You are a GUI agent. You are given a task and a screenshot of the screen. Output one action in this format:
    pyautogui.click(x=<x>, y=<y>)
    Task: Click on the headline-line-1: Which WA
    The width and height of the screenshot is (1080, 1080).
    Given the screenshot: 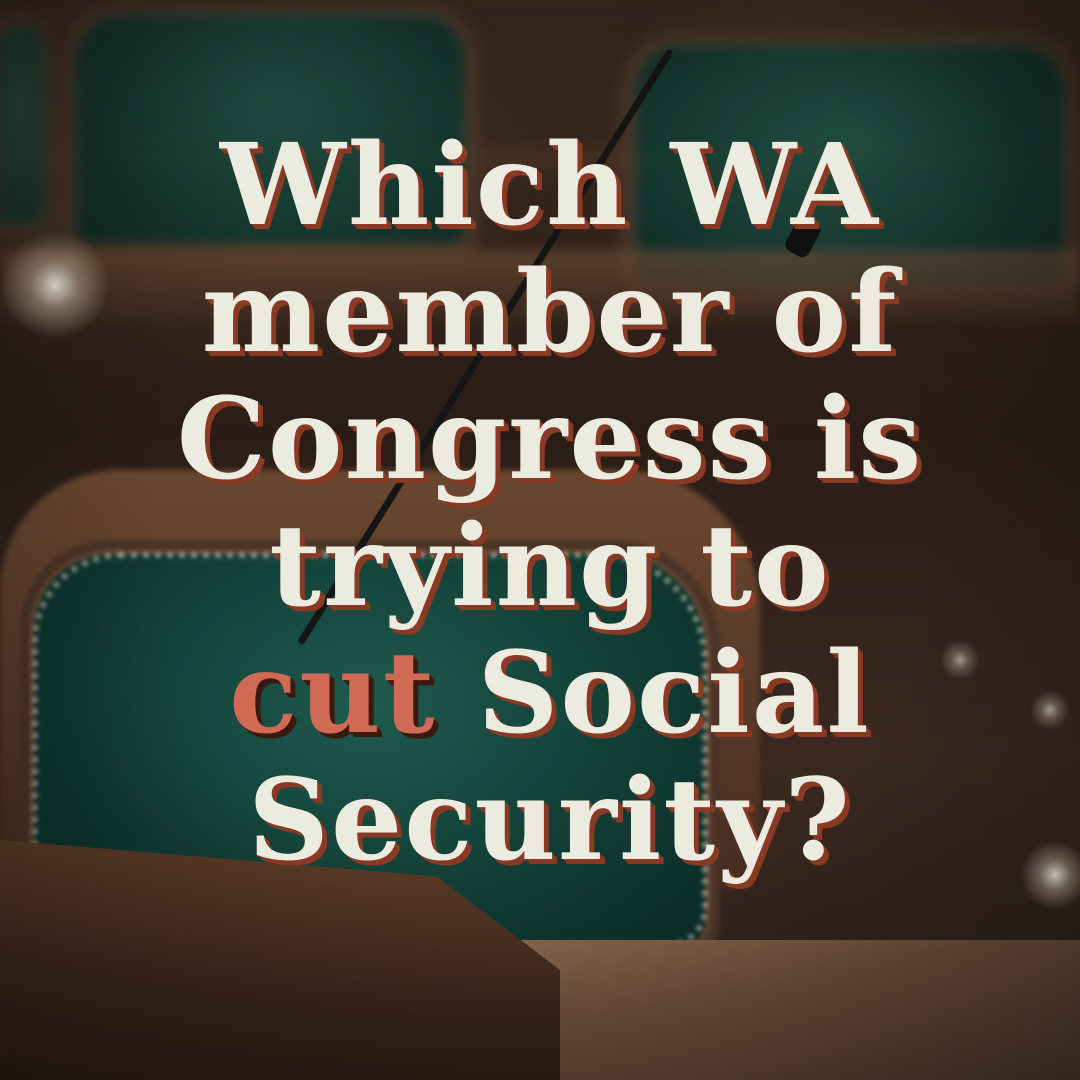 What is the action you would take?
    pyautogui.click(x=550, y=185)
    